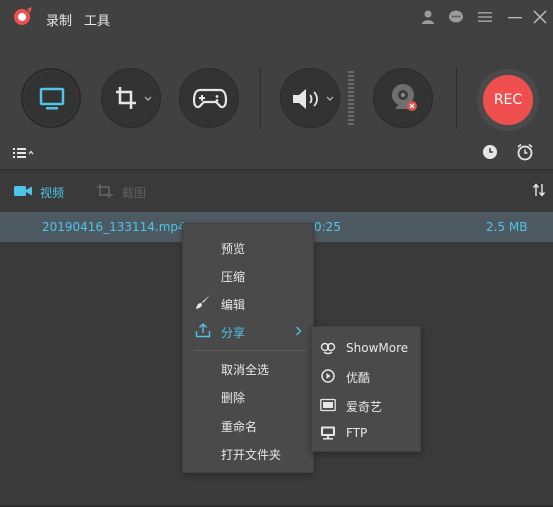 This screenshot has width=553, height=507. What do you see at coordinates (233, 397) in the screenshot?
I see `menu-item-delete: 删除` at bounding box center [233, 397].